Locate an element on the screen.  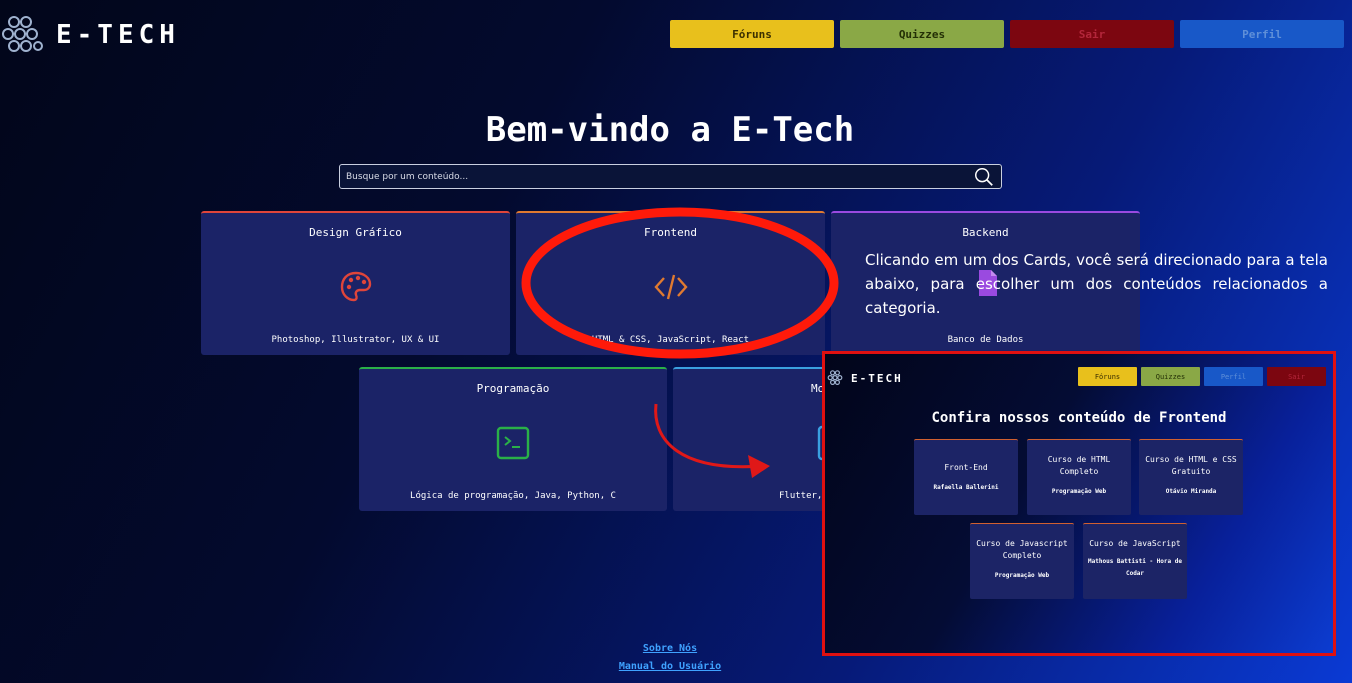
content-card-title: Front-End is located at coordinates (966, 467).